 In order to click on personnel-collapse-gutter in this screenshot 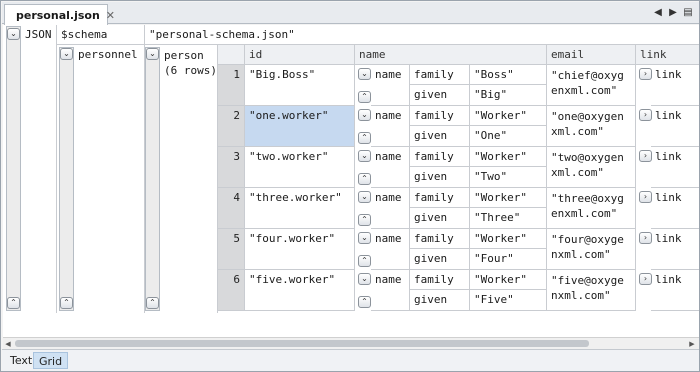, I will do `click(66, 179)`.